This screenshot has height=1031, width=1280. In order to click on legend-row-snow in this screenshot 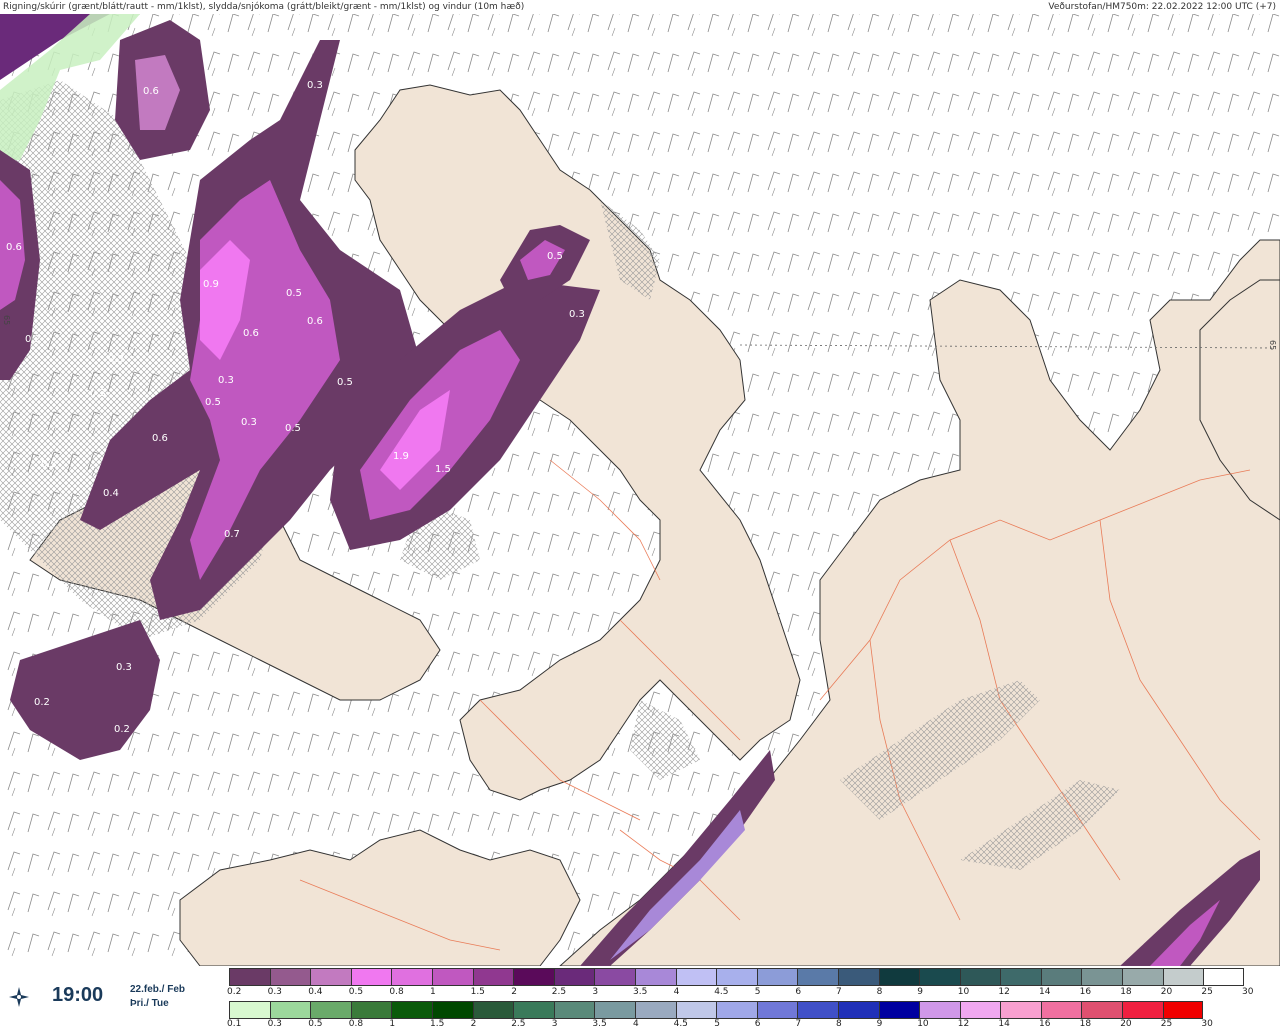, I will do `click(736, 977)`.